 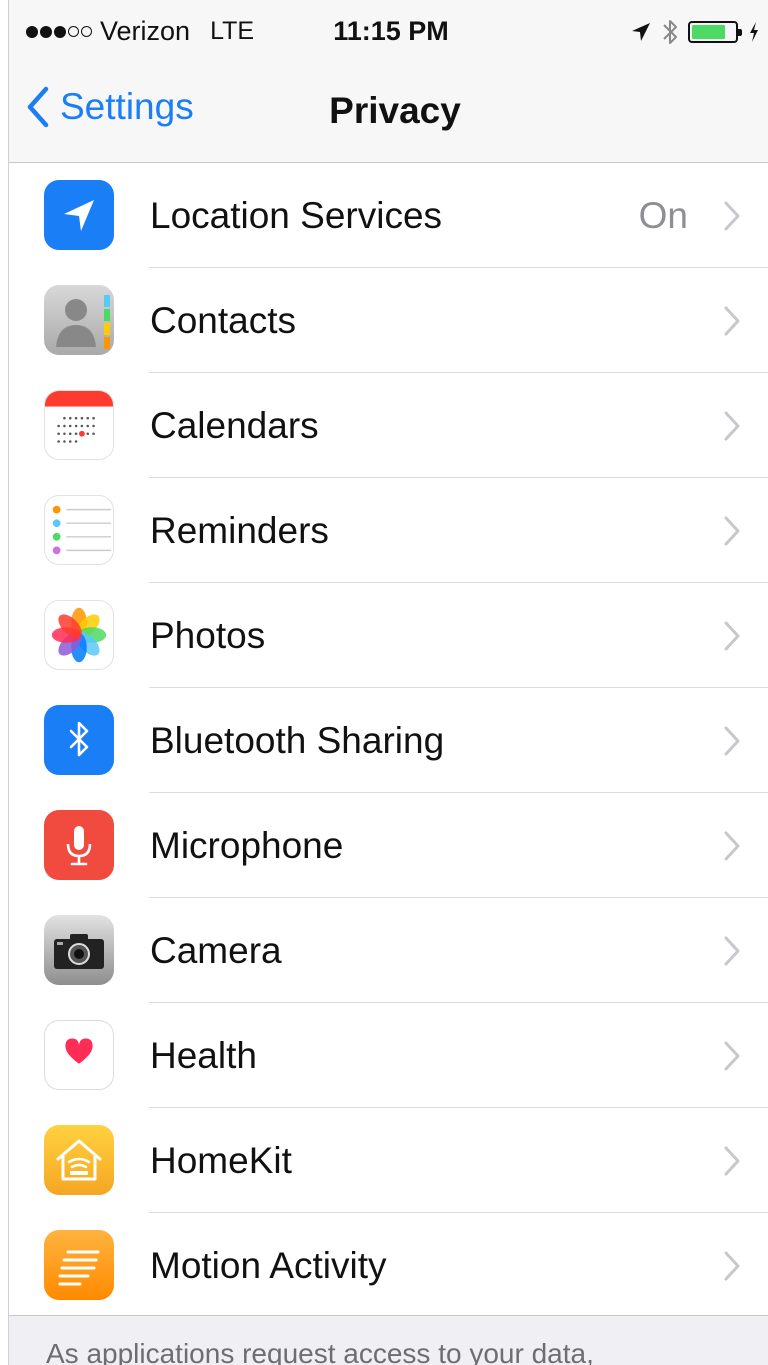 I want to click on status-right, so click(x=695, y=32).